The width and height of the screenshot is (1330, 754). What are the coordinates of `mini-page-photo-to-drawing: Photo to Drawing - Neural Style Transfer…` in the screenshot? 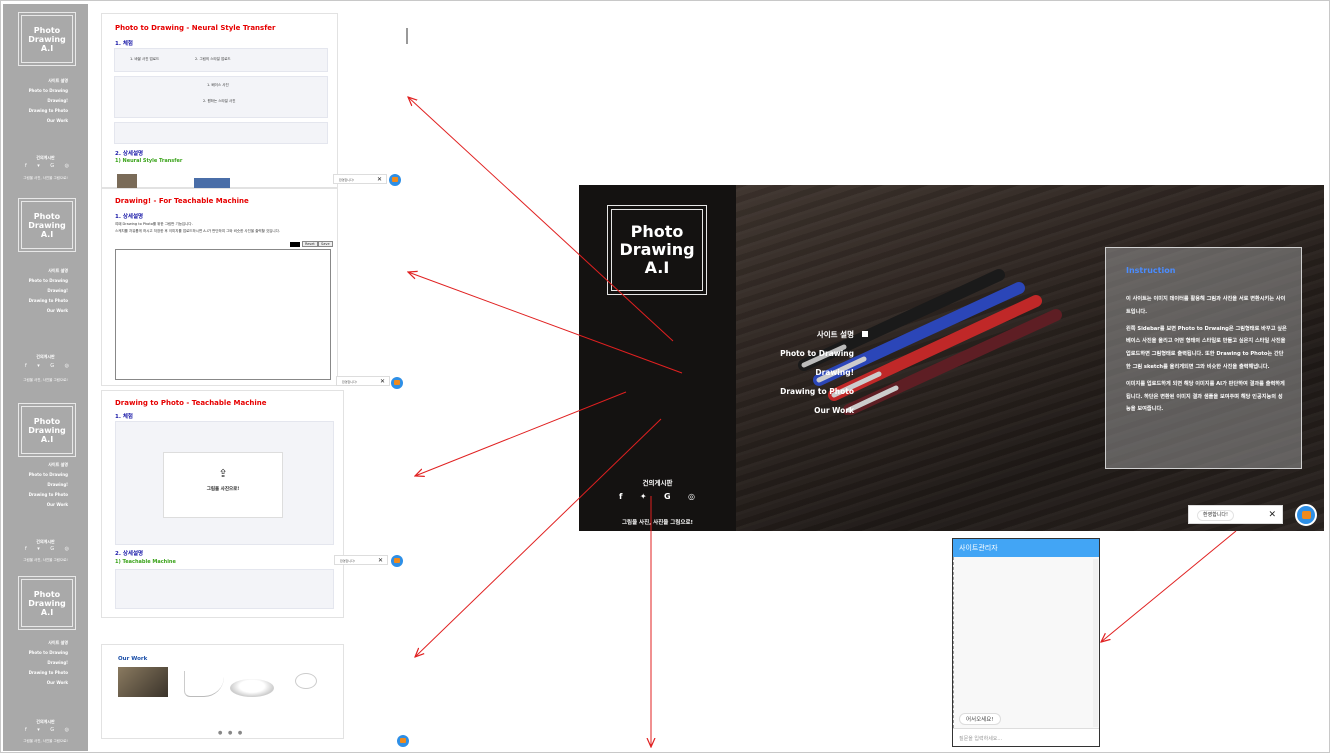 It's located at (219, 100).